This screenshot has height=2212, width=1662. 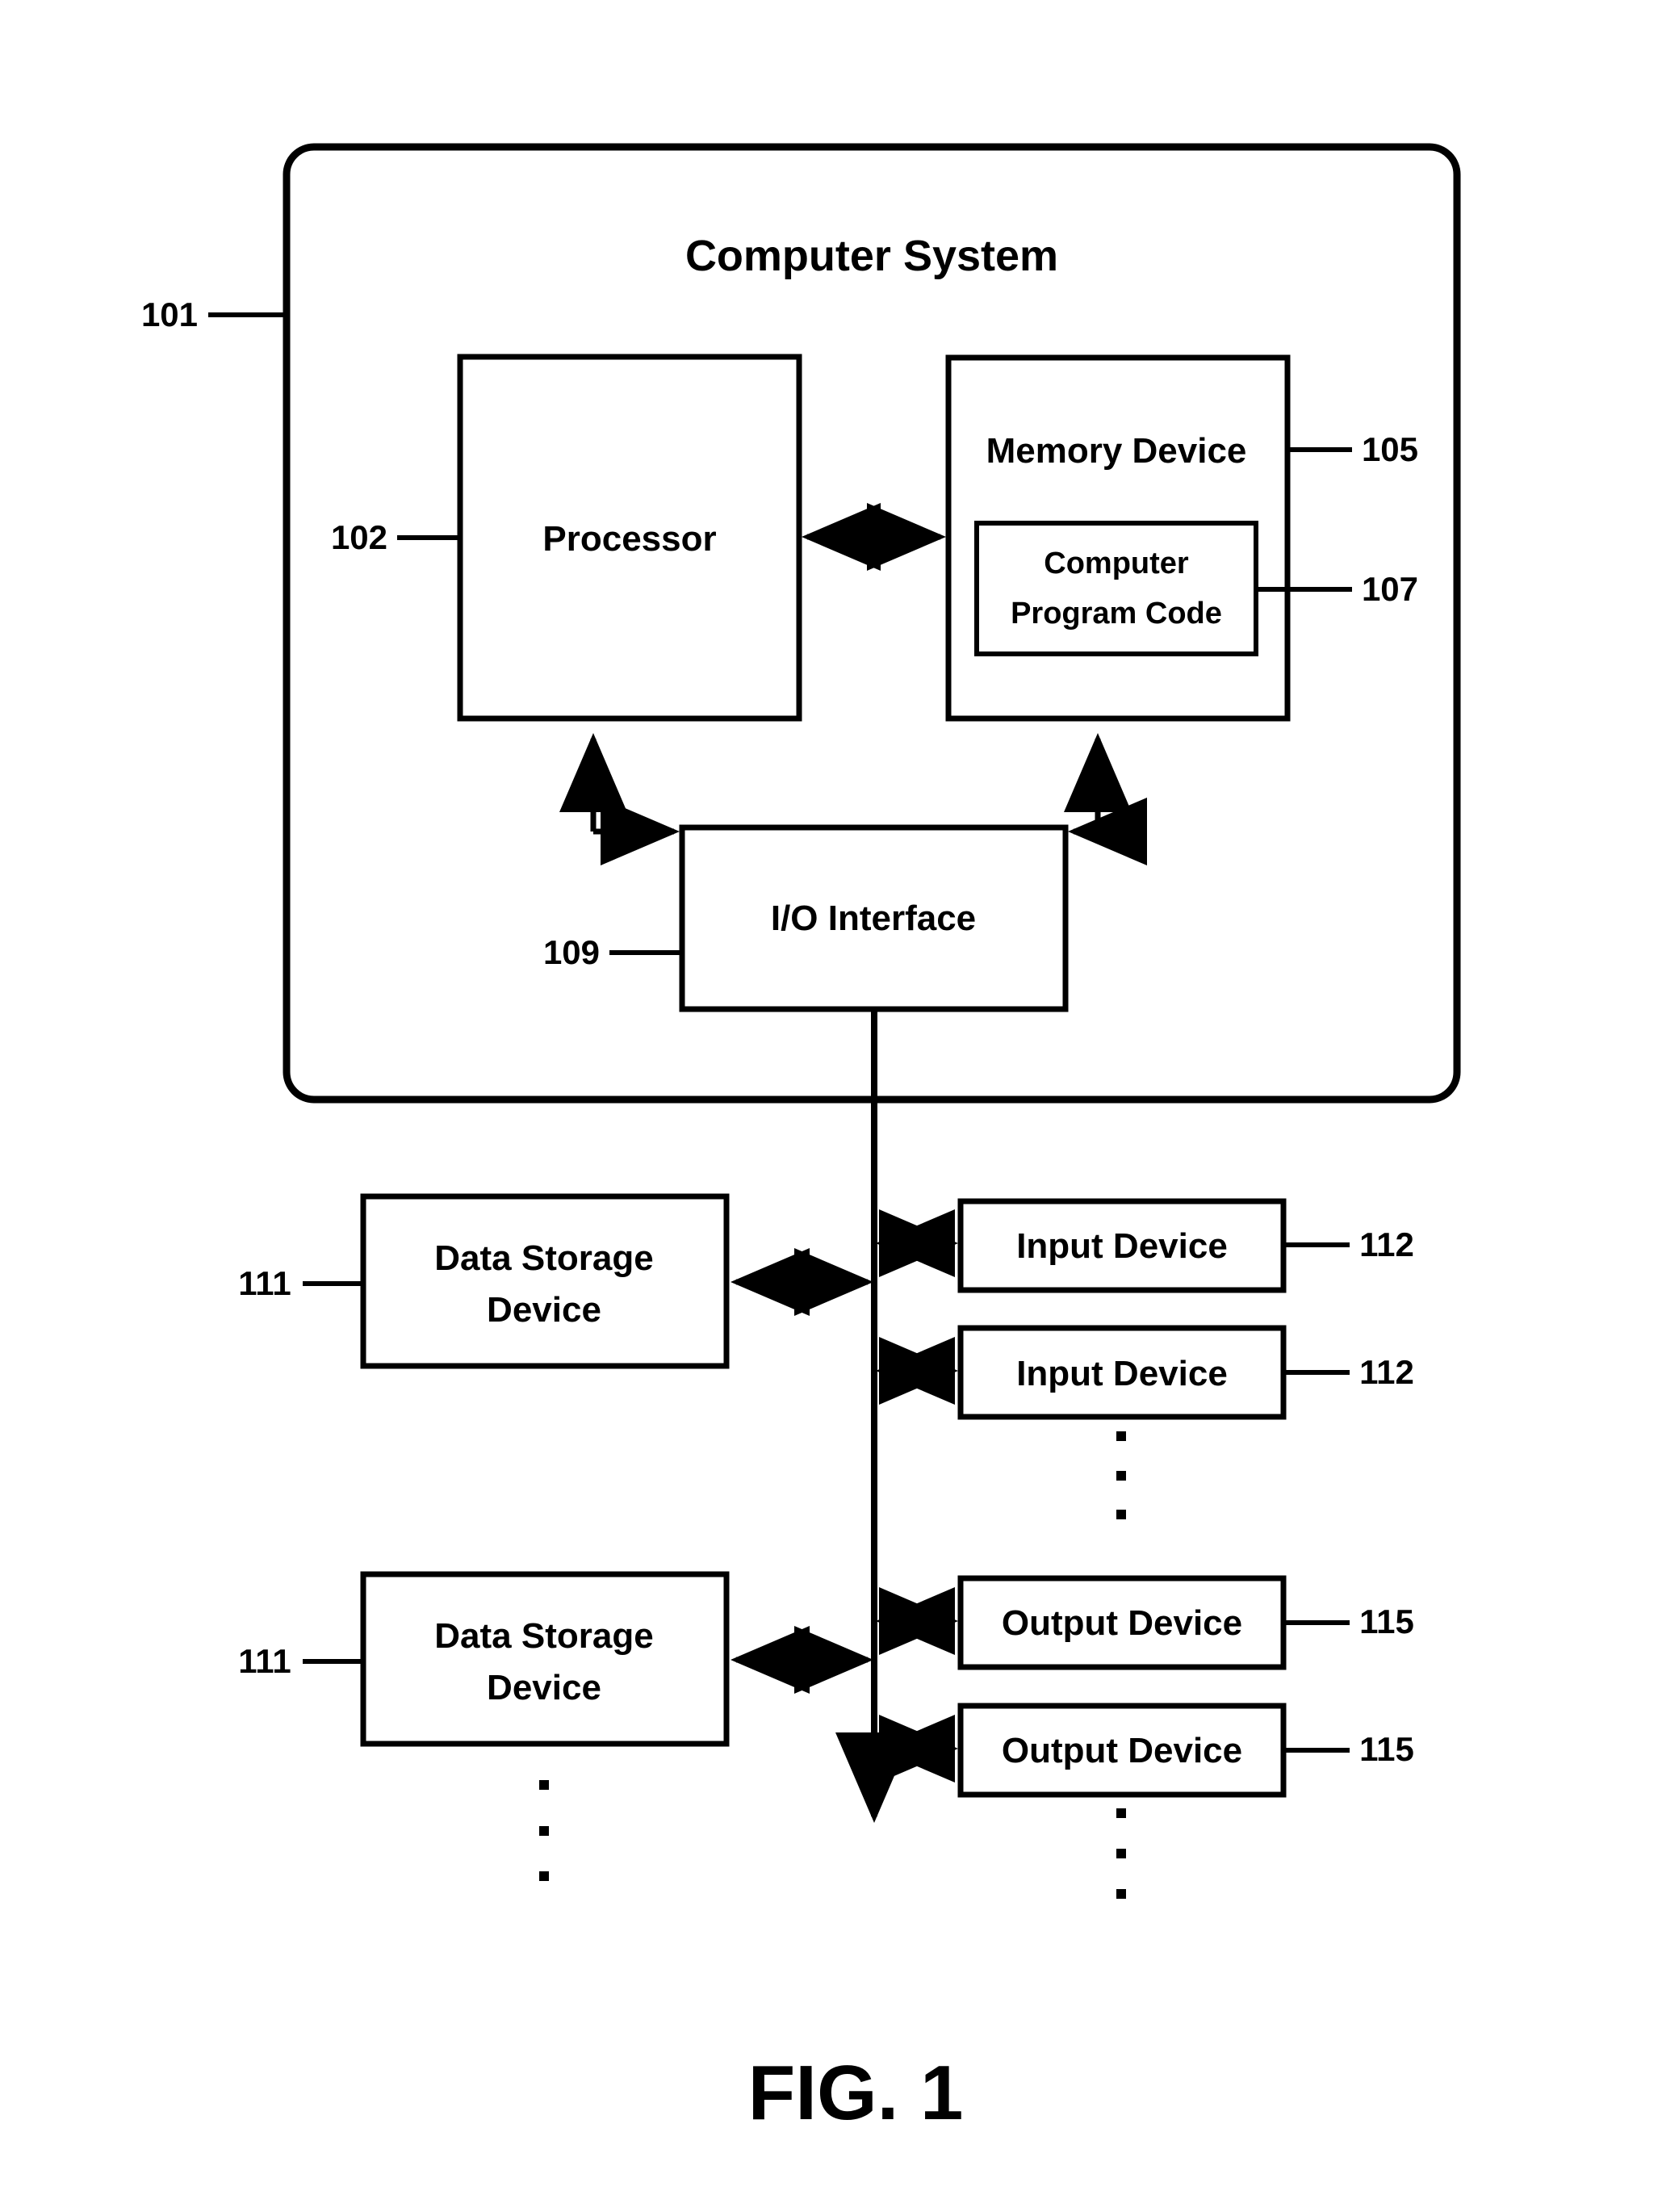 I want to click on processor-label: Processor, so click(x=629, y=539).